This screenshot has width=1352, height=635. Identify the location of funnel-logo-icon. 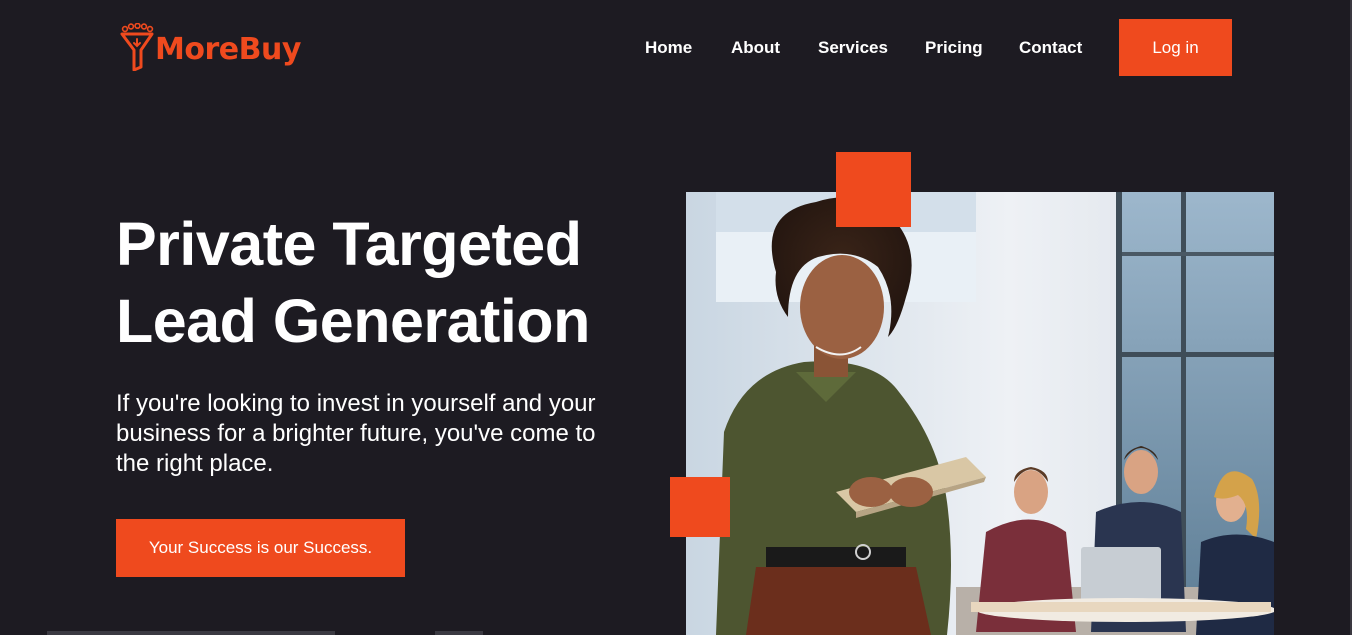
(137, 47).